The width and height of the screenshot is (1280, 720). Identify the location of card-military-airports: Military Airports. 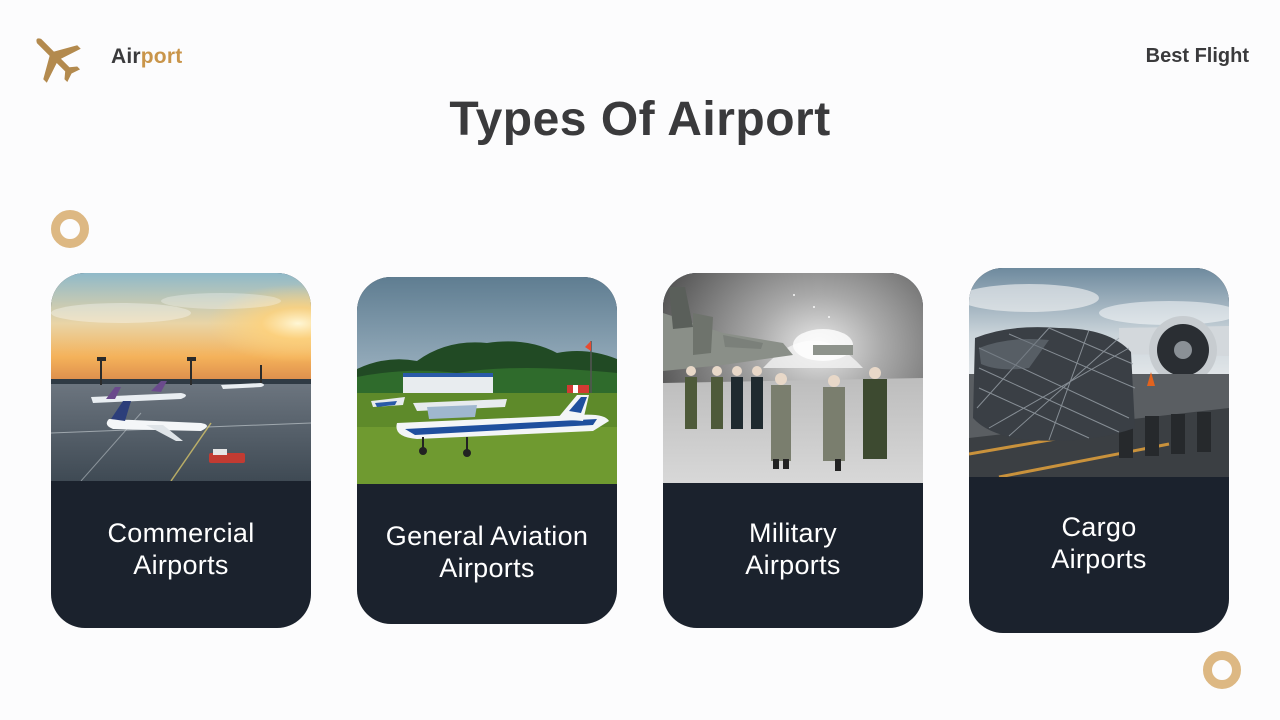
(793, 450).